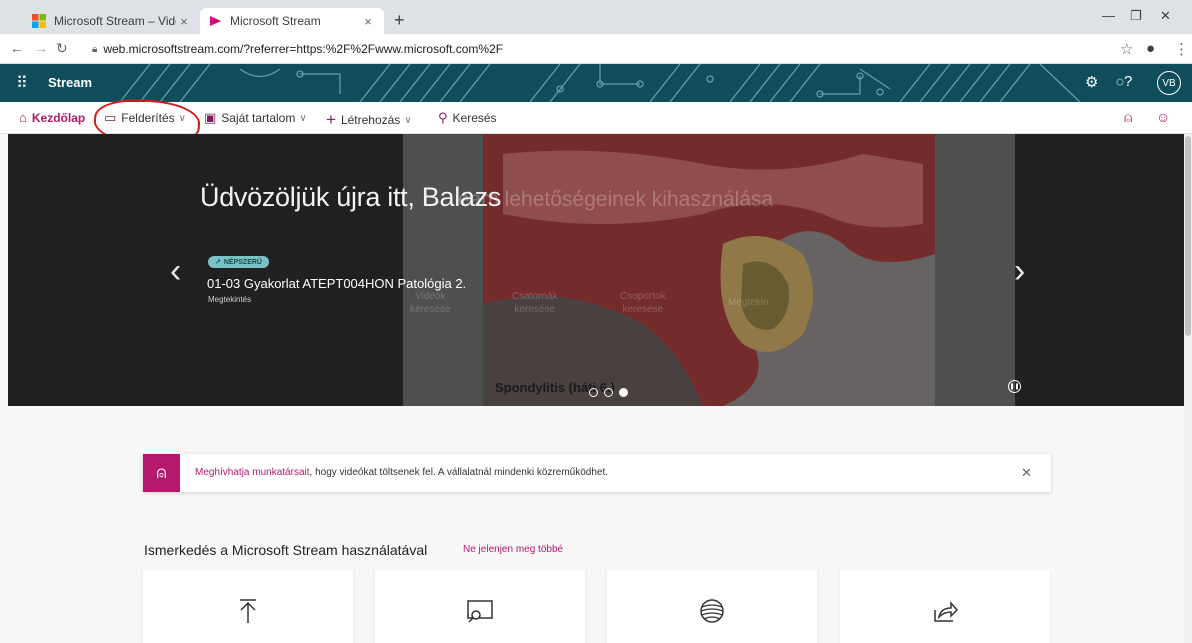 This screenshot has height=643, width=1192. Describe the element at coordinates (1169, 83) in the screenshot. I see `avatar: VB` at that location.